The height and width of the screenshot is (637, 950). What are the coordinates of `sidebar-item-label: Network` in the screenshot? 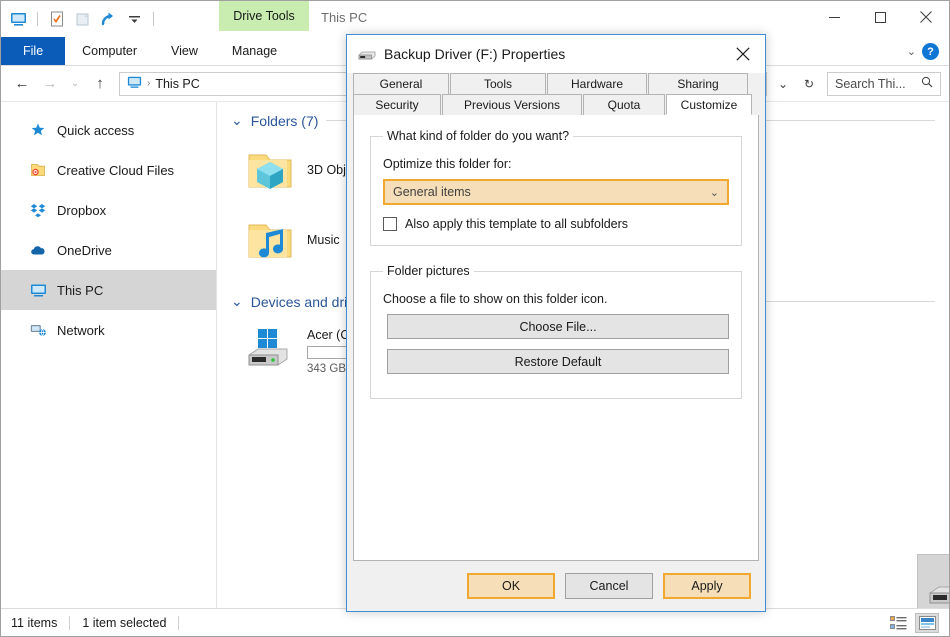 It's located at (81, 330).